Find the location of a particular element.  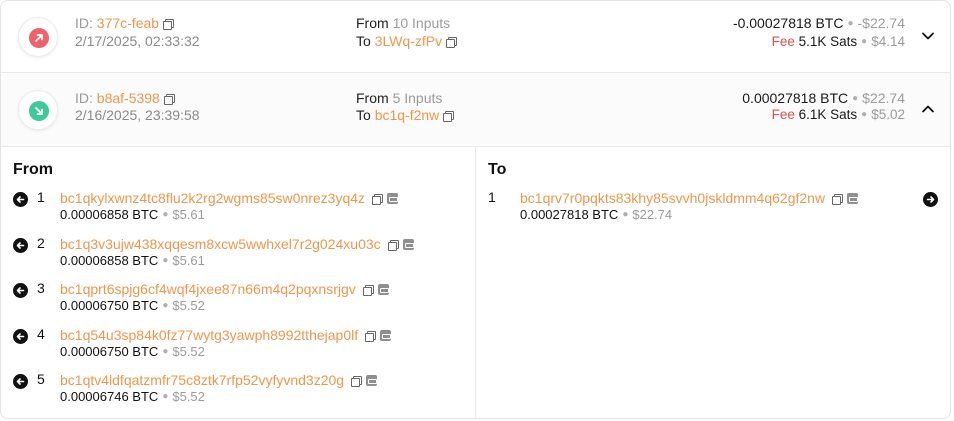

to-address-link: 3LWq-zfPv is located at coordinates (408, 41).